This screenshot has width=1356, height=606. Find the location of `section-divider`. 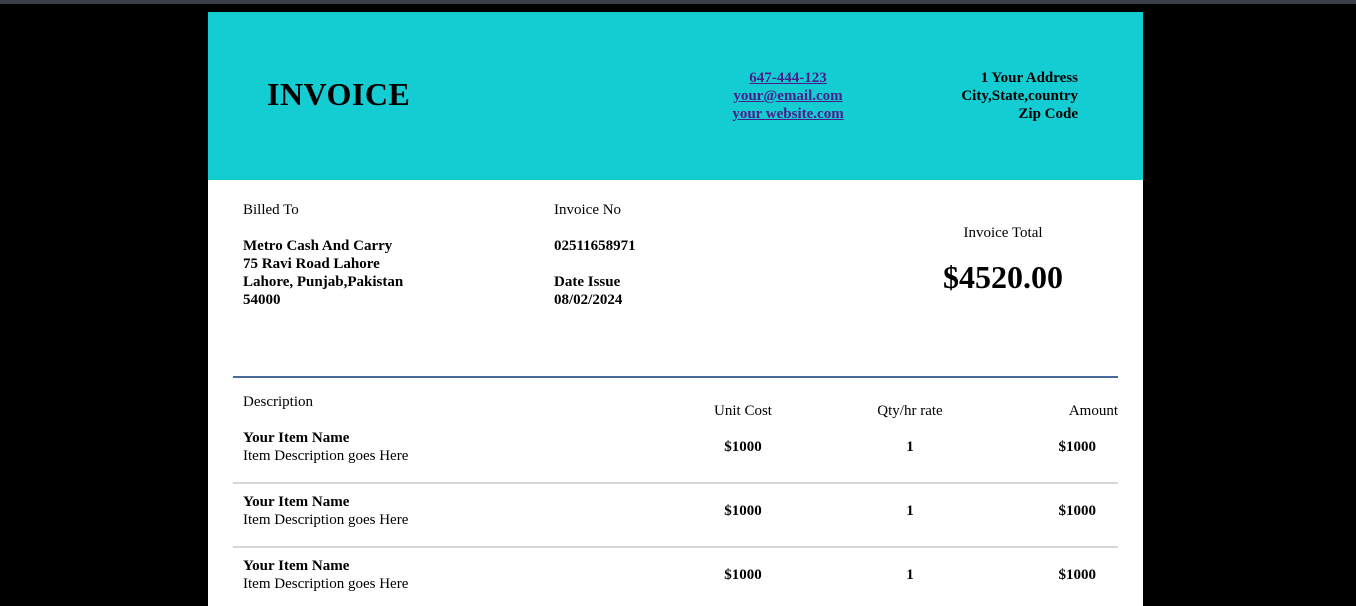

section-divider is located at coordinates (675, 377).